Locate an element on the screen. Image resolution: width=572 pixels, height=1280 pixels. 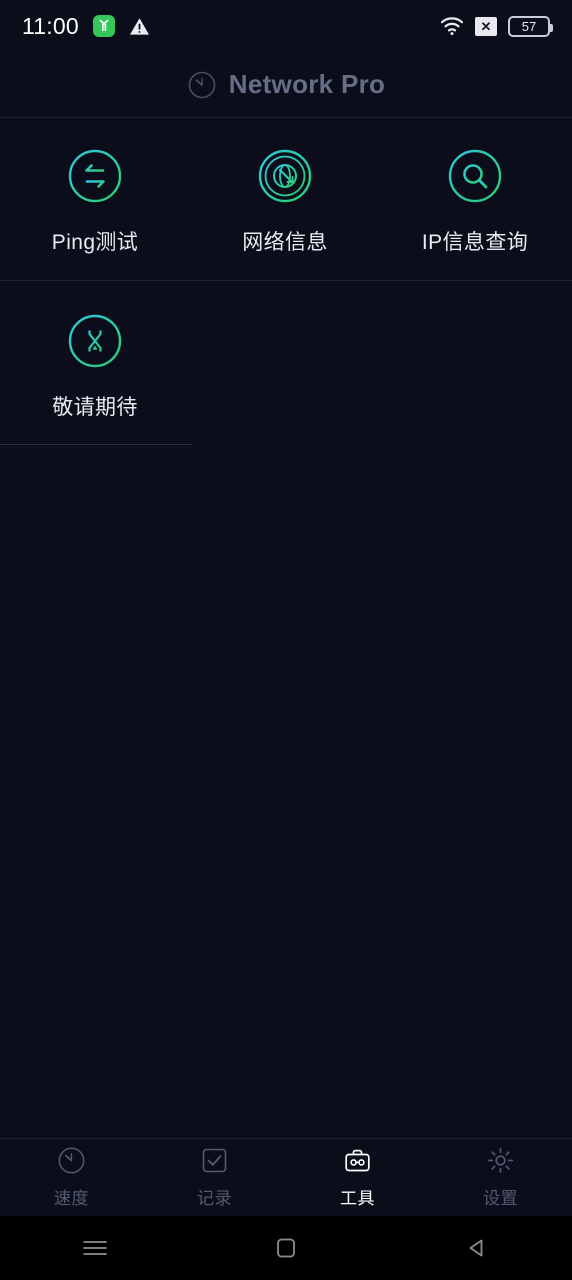
tool-label: Ping测试 is located at coordinates (95, 242).